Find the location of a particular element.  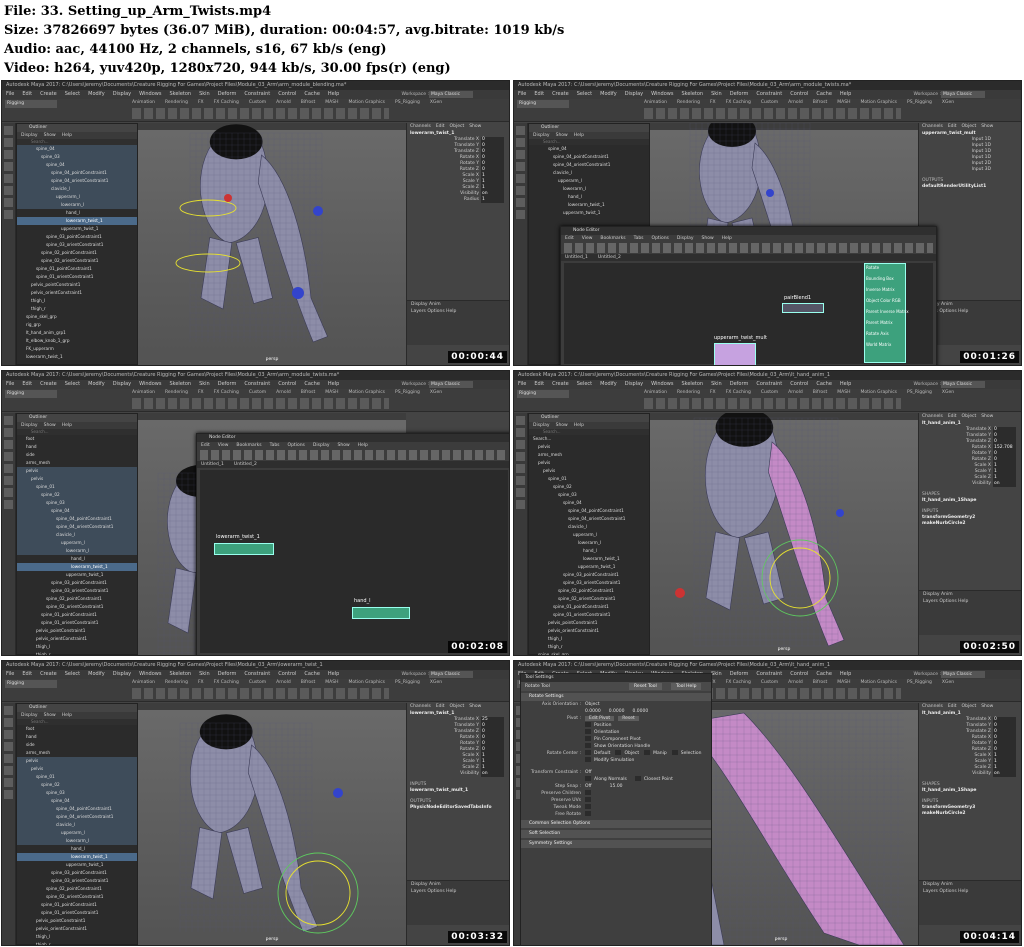

menu-display: Display is located at coordinates (634, 94).